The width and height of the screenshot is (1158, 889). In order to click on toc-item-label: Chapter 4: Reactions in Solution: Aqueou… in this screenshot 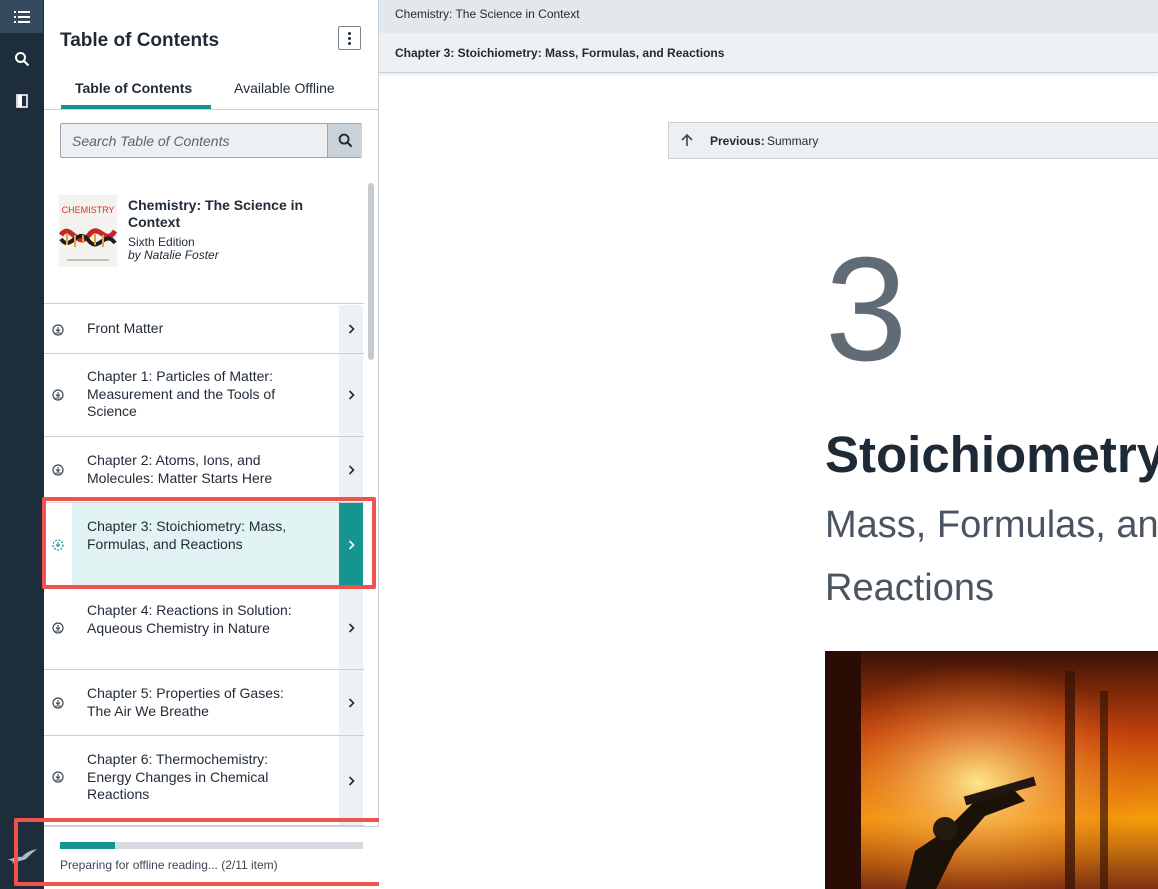, I will do `click(189, 619)`.